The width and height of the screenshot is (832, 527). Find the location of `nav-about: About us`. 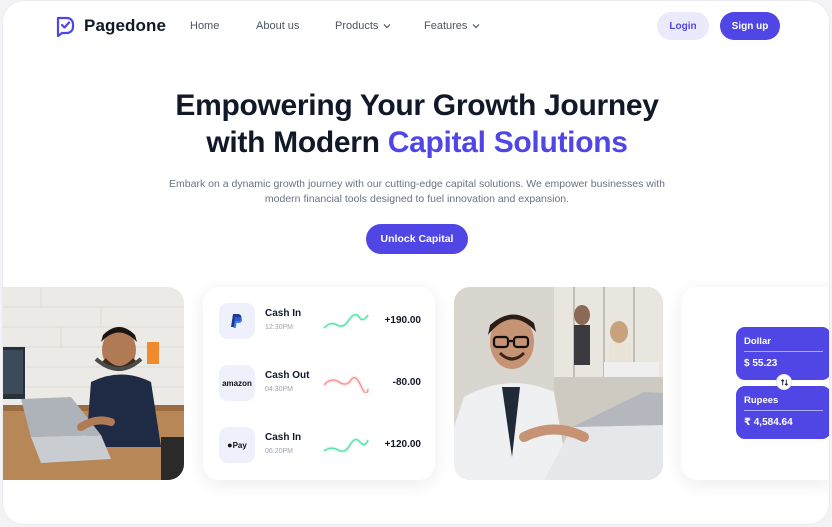

nav-about: About us is located at coordinates (277, 26).